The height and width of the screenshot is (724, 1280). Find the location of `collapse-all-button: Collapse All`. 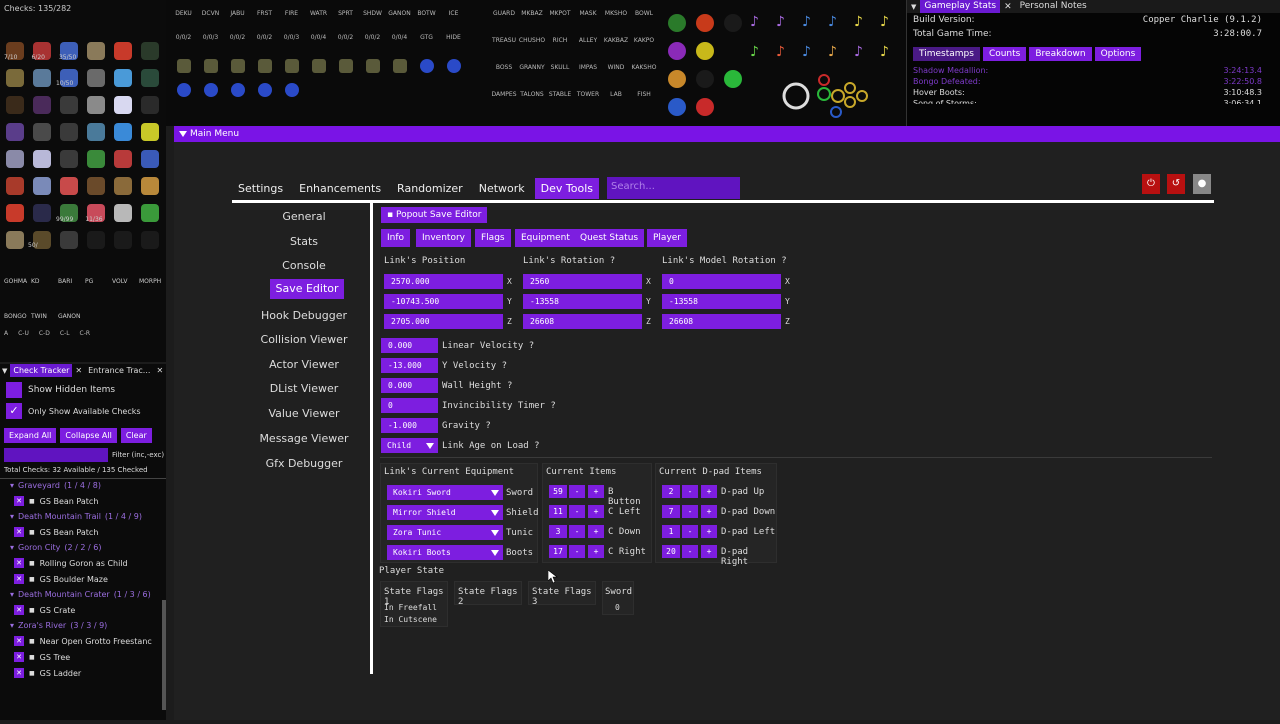

collapse-all-button: Collapse All is located at coordinates (88, 435).